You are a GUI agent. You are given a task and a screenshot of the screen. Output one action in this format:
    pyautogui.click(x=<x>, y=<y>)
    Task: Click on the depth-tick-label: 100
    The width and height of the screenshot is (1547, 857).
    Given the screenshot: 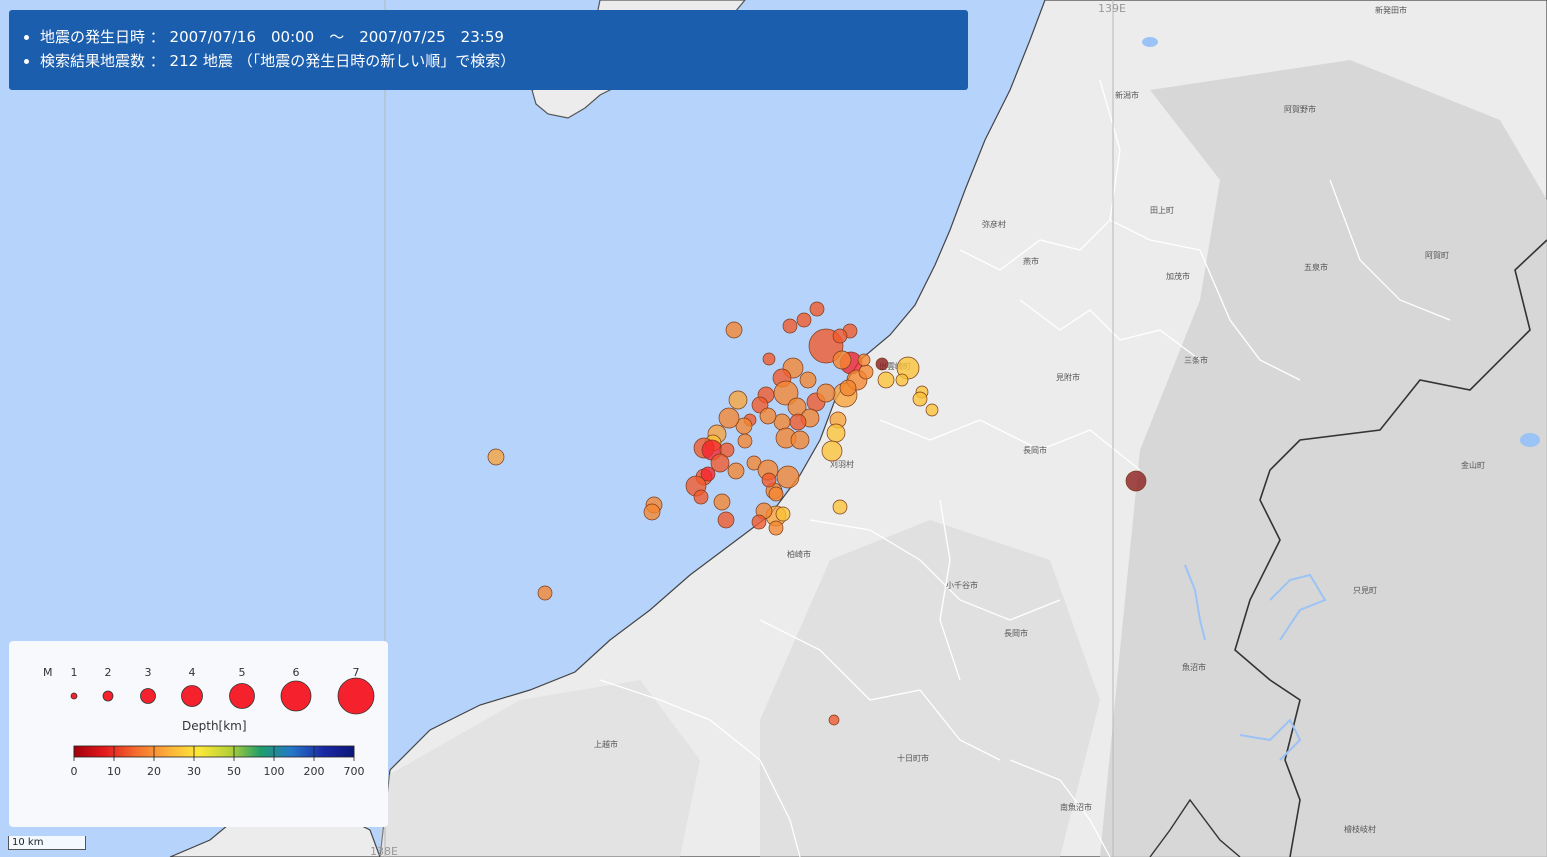 What is the action you would take?
    pyautogui.click(x=274, y=771)
    